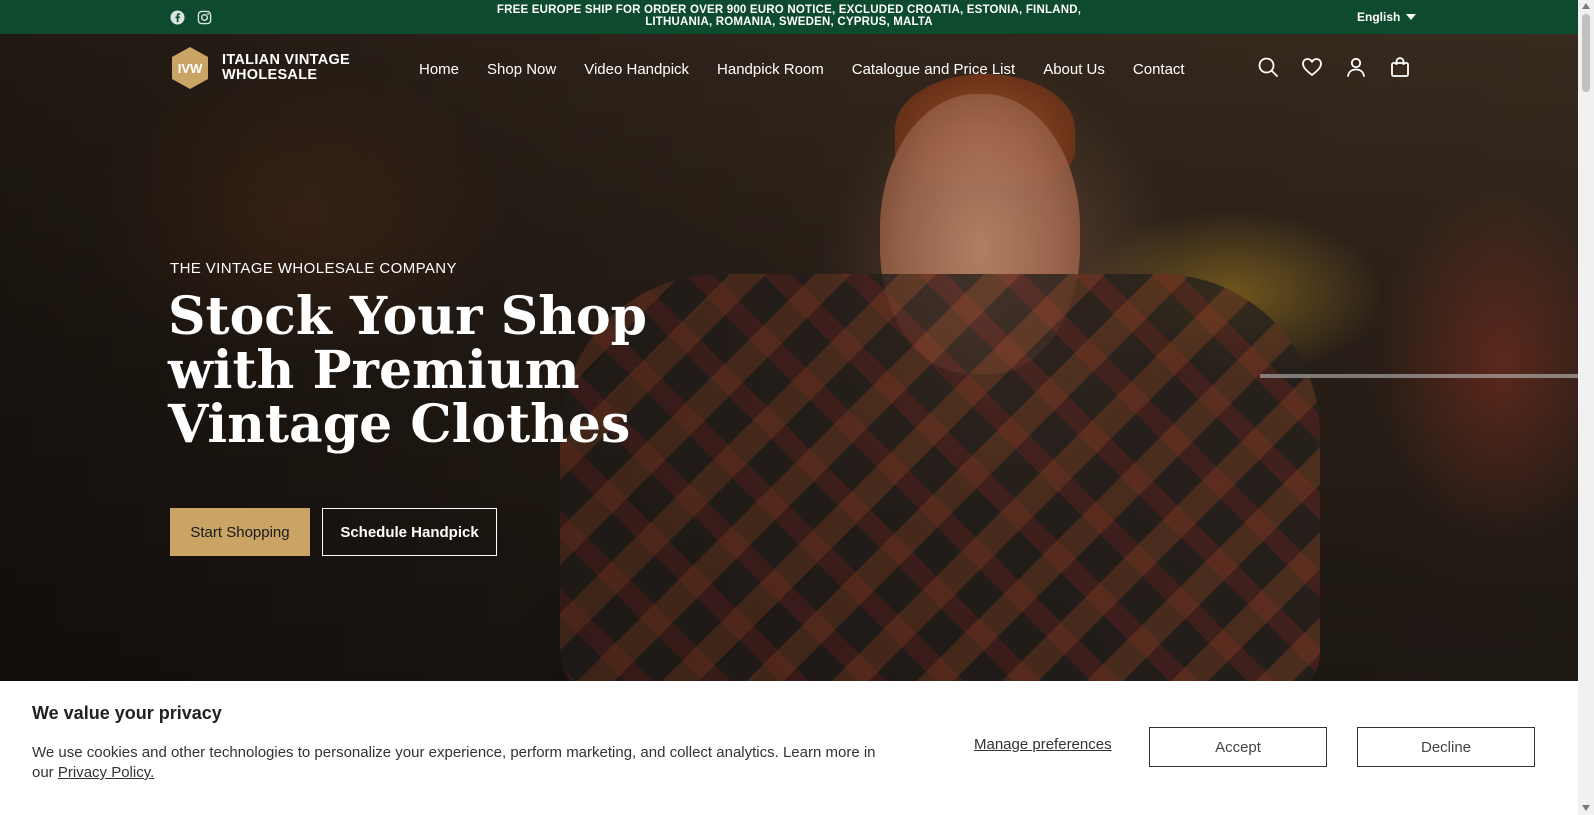 The width and height of the screenshot is (1594, 815). I want to click on header-actions, so click(1334, 67).